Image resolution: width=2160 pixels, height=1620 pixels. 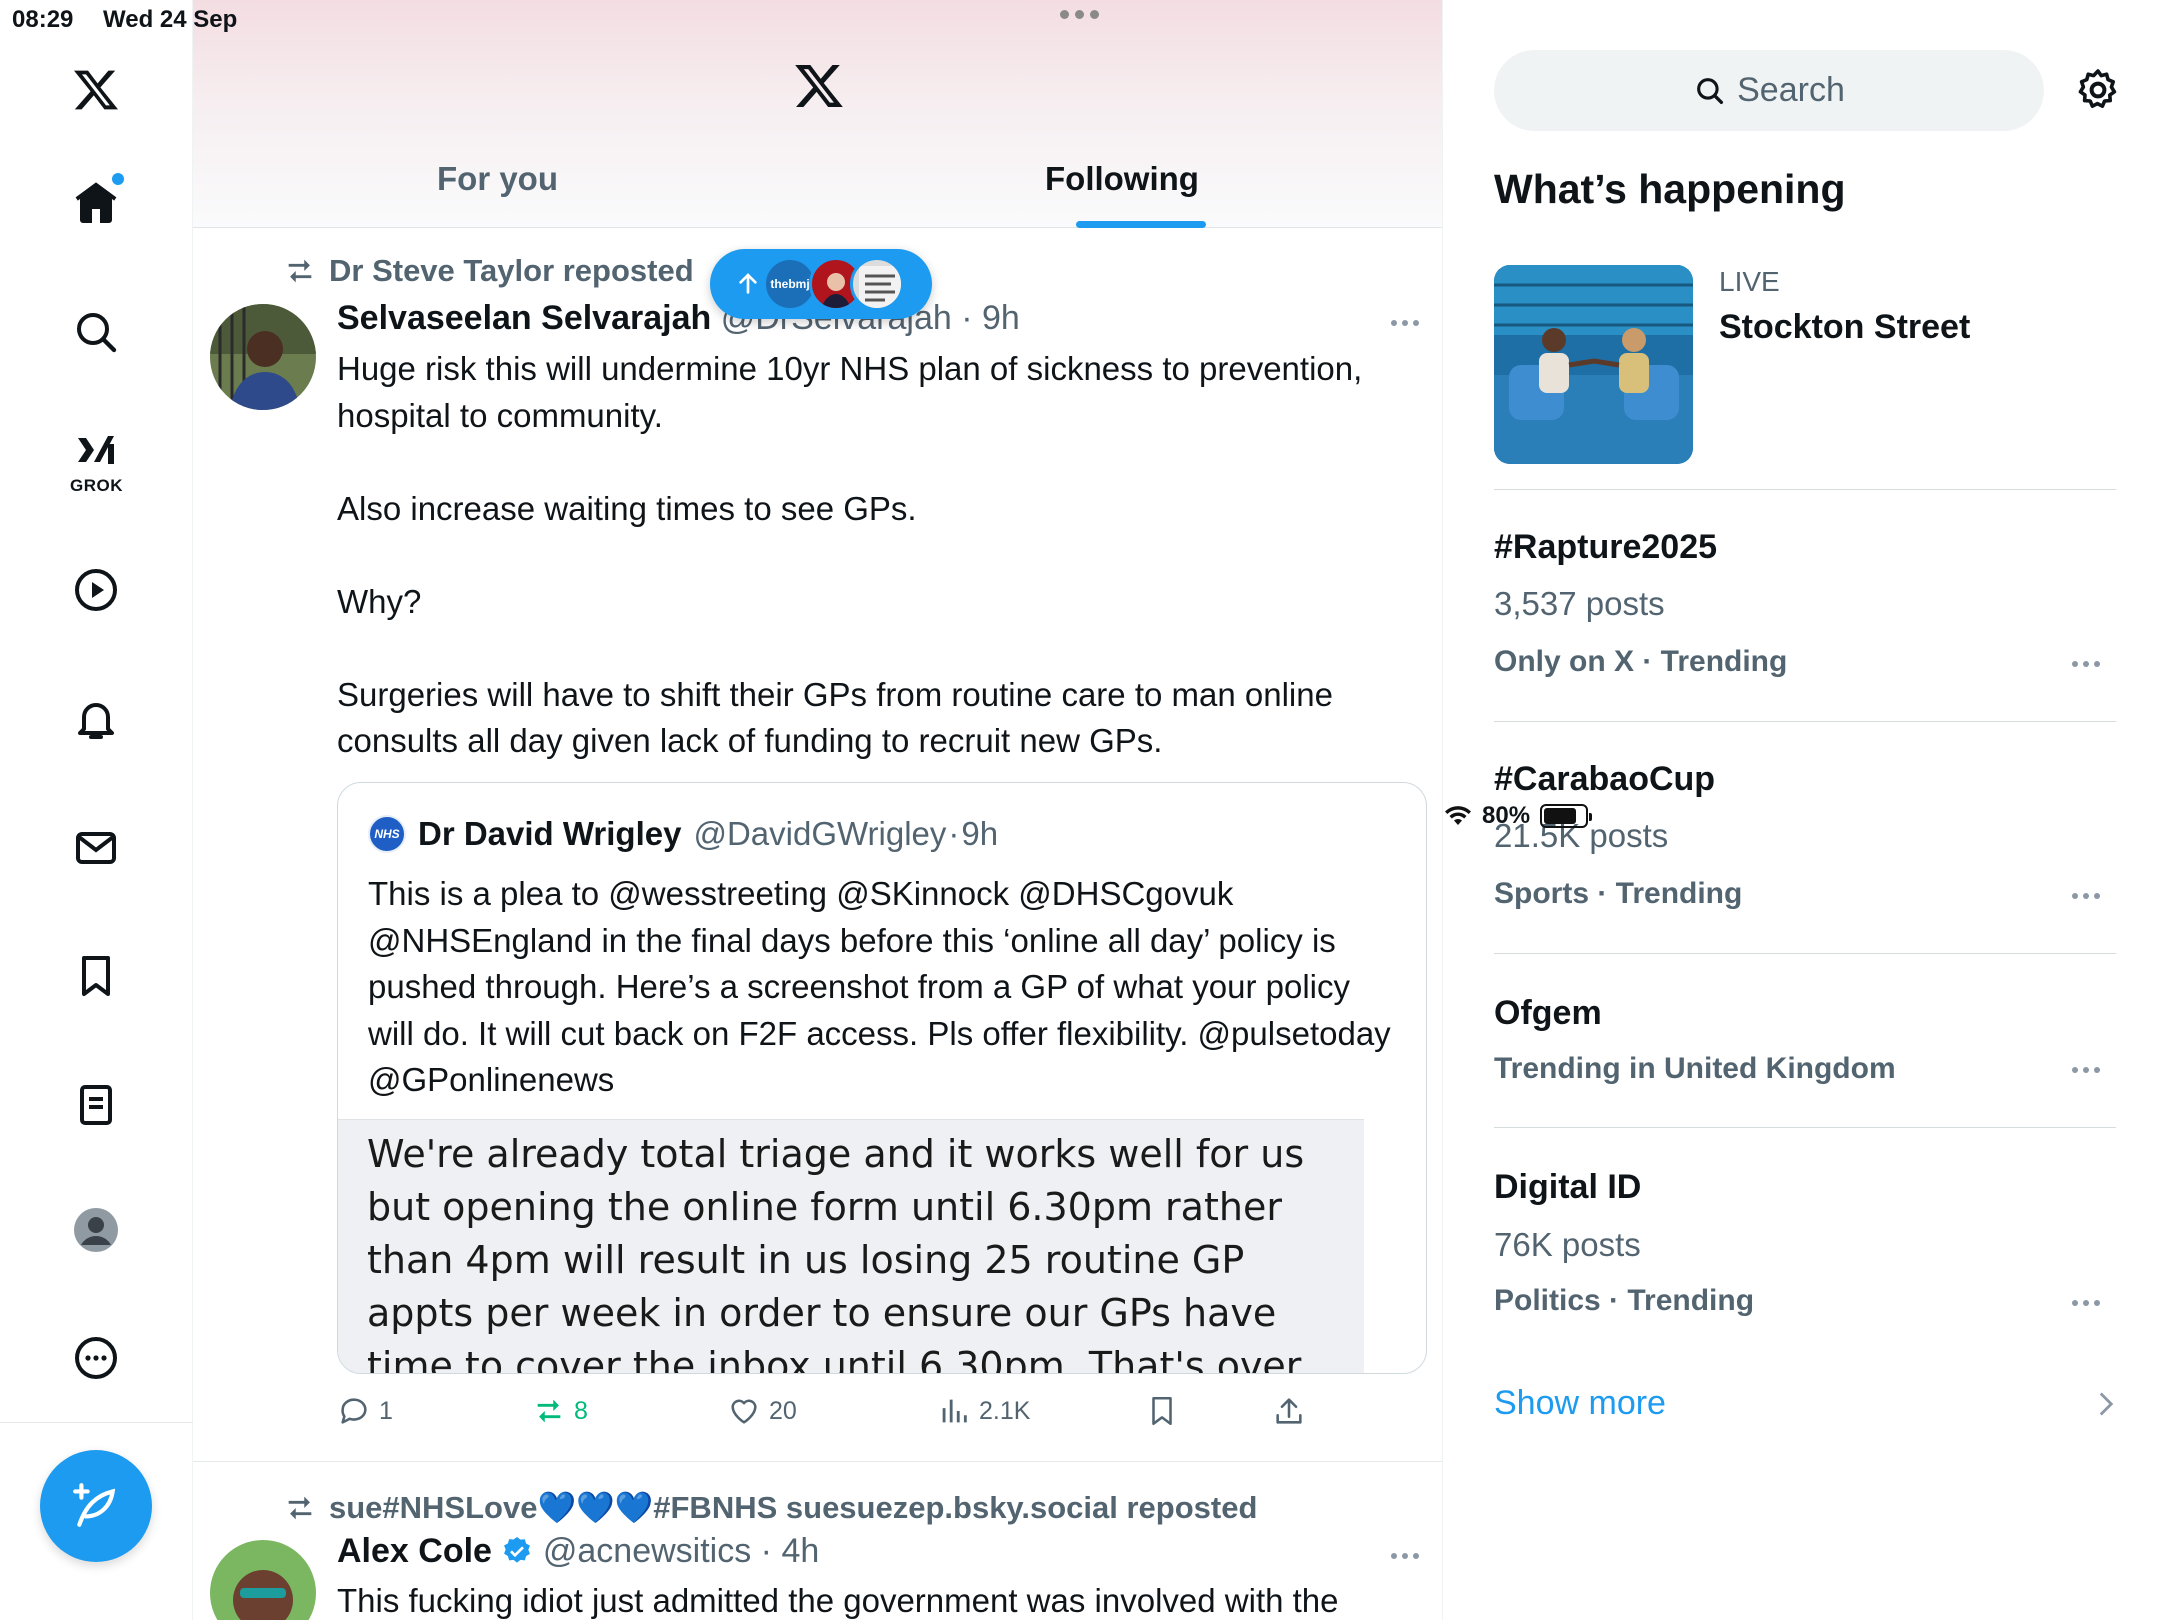 I want to click on tweet-time: 9h, so click(x=1000, y=318).